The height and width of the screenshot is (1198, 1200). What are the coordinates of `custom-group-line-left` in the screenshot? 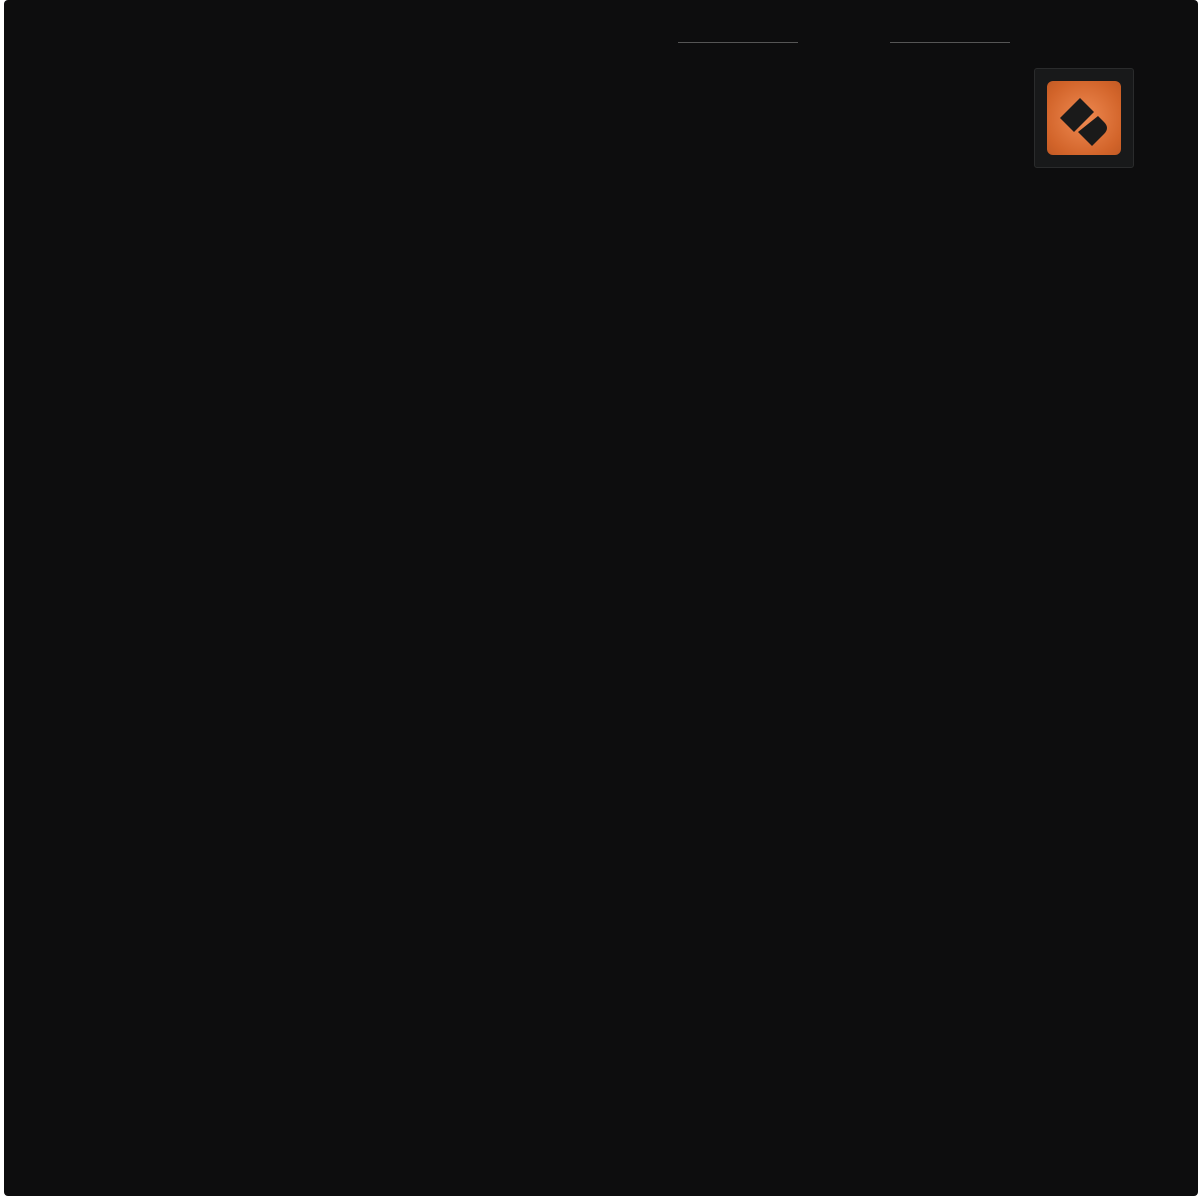 It's located at (738, 42).